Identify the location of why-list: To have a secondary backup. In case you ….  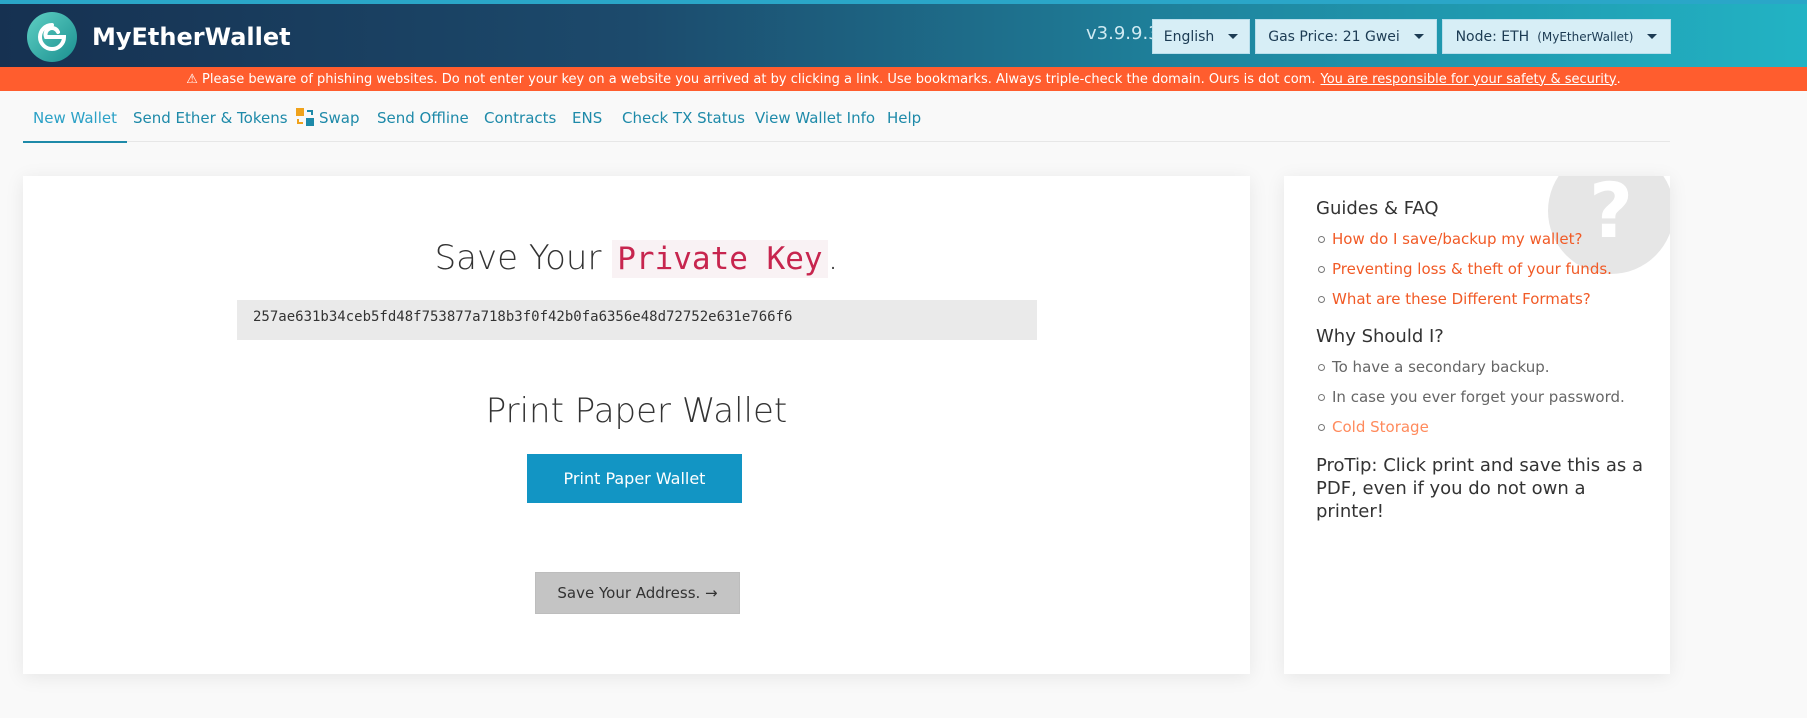
(1470, 397).